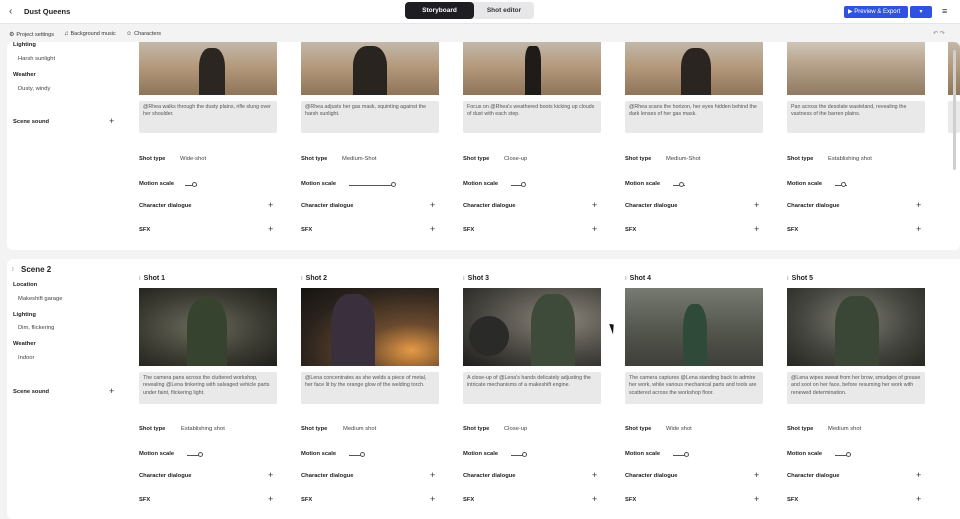 The image size is (960, 519). Describe the element at coordinates (31, 34) in the screenshot. I see `project-settings-button: ⚙ Project settings` at that location.